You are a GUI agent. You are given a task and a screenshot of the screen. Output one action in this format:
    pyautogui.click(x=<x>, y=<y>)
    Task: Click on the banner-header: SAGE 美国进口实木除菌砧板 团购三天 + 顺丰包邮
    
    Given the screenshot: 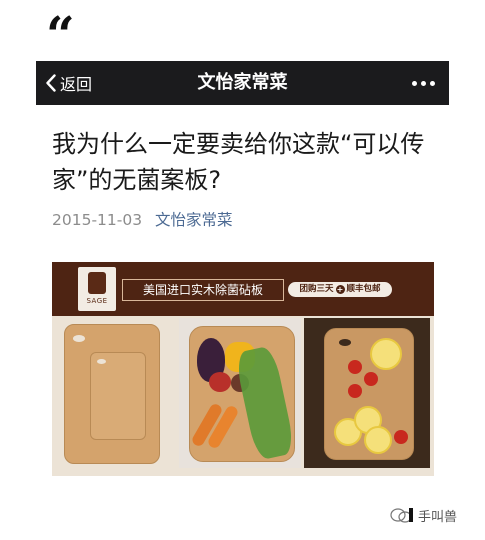 What is the action you would take?
    pyautogui.click(x=243, y=289)
    